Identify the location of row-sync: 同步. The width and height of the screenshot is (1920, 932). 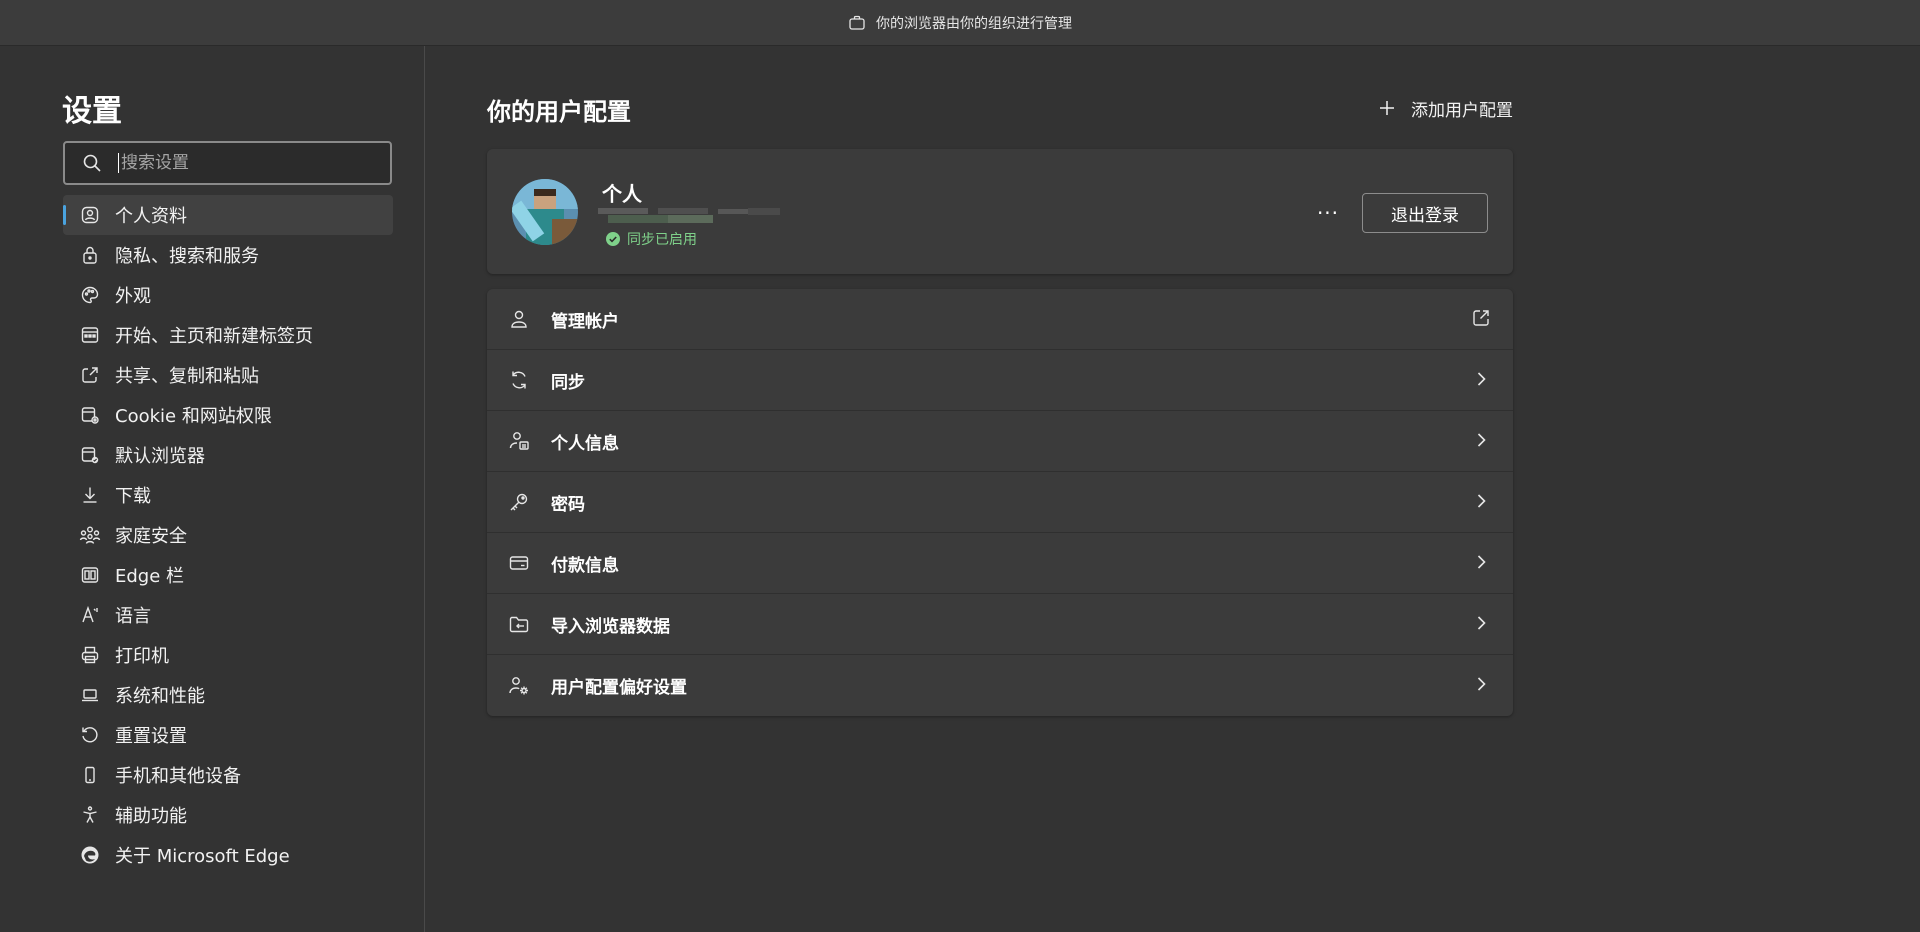
(1000, 380).